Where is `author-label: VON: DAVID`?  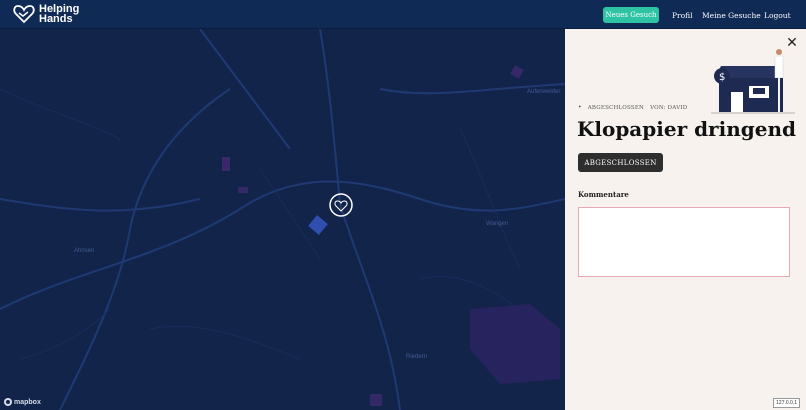
author-label: VON: DAVID is located at coordinates (669, 107).